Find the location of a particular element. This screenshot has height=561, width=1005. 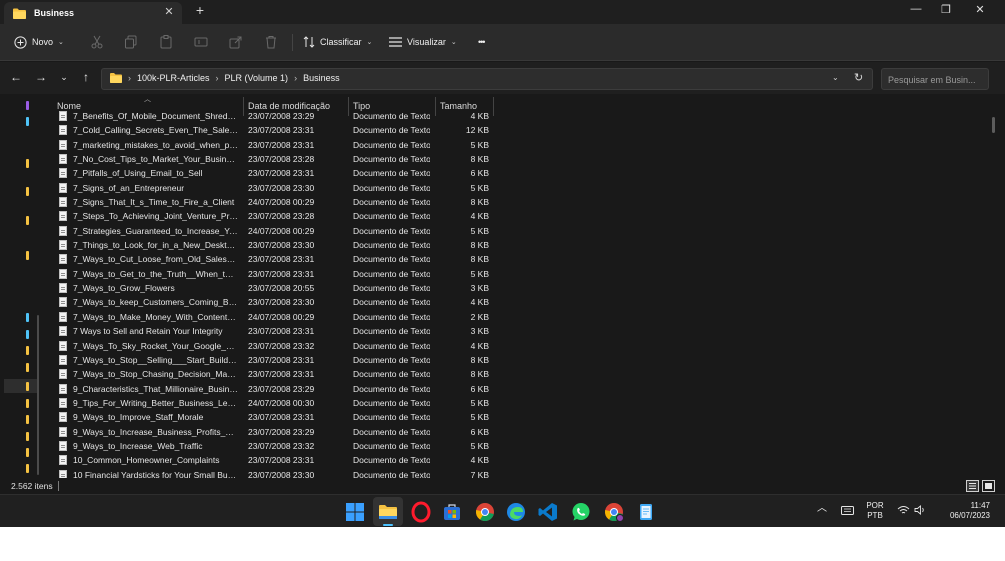

file-type: Documento de Texto is located at coordinates (391, 460).